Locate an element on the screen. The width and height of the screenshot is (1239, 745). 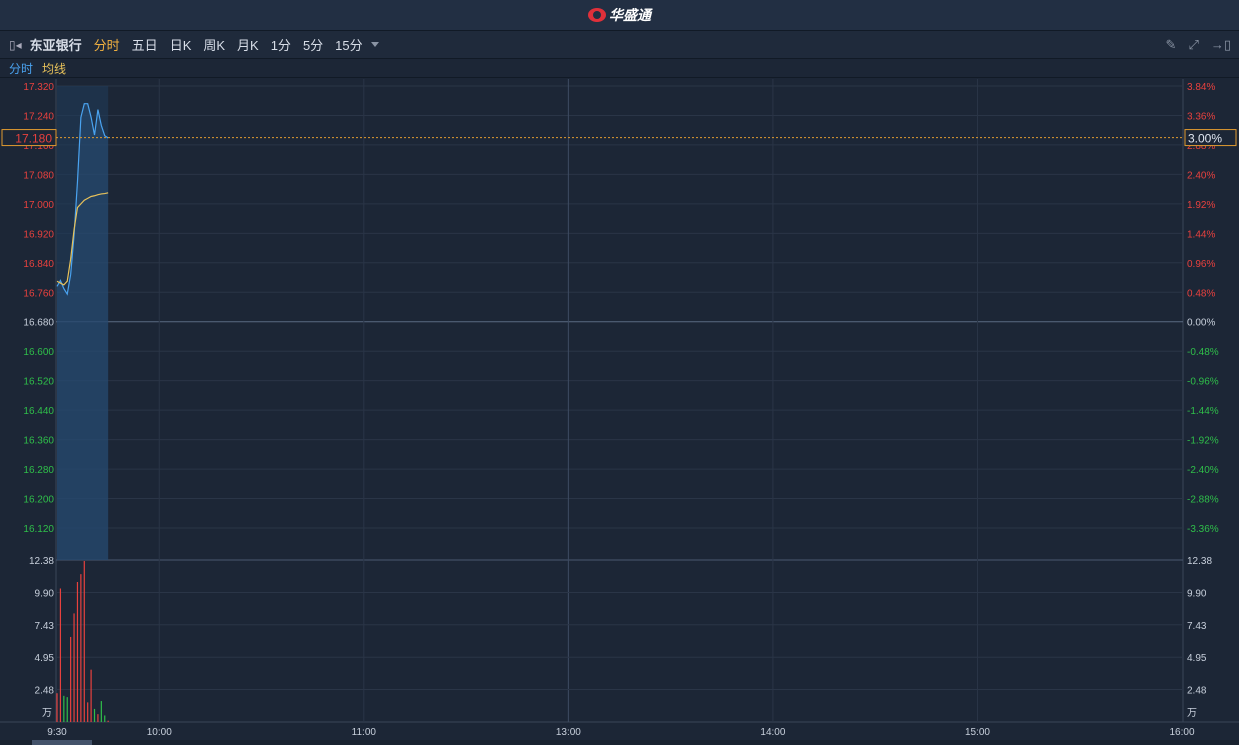
volume-tick-label: 9.90 is located at coordinates (45, 593).